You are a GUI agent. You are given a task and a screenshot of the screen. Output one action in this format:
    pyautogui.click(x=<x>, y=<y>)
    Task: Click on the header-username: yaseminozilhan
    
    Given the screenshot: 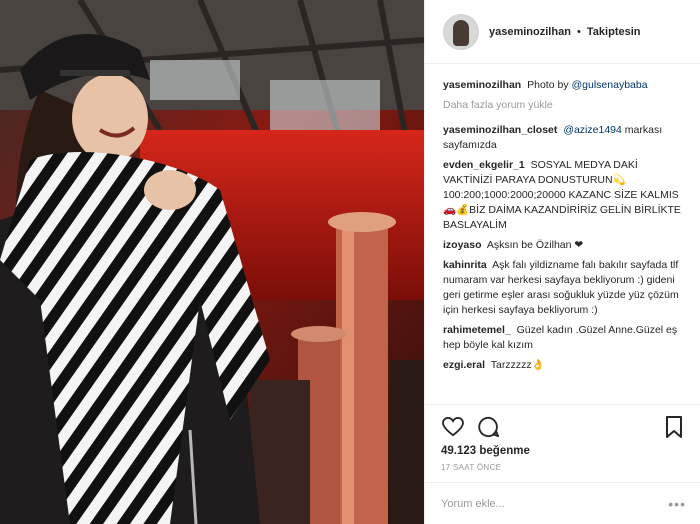 What is the action you would take?
    pyautogui.click(x=530, y=32)
    